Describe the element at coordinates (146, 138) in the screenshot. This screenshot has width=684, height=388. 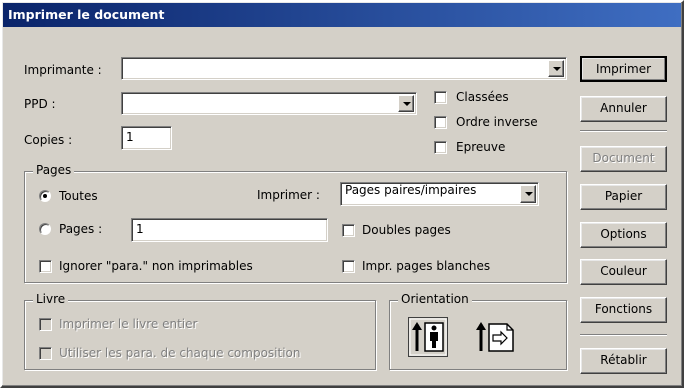
I see `copies-input: 1` at that location.